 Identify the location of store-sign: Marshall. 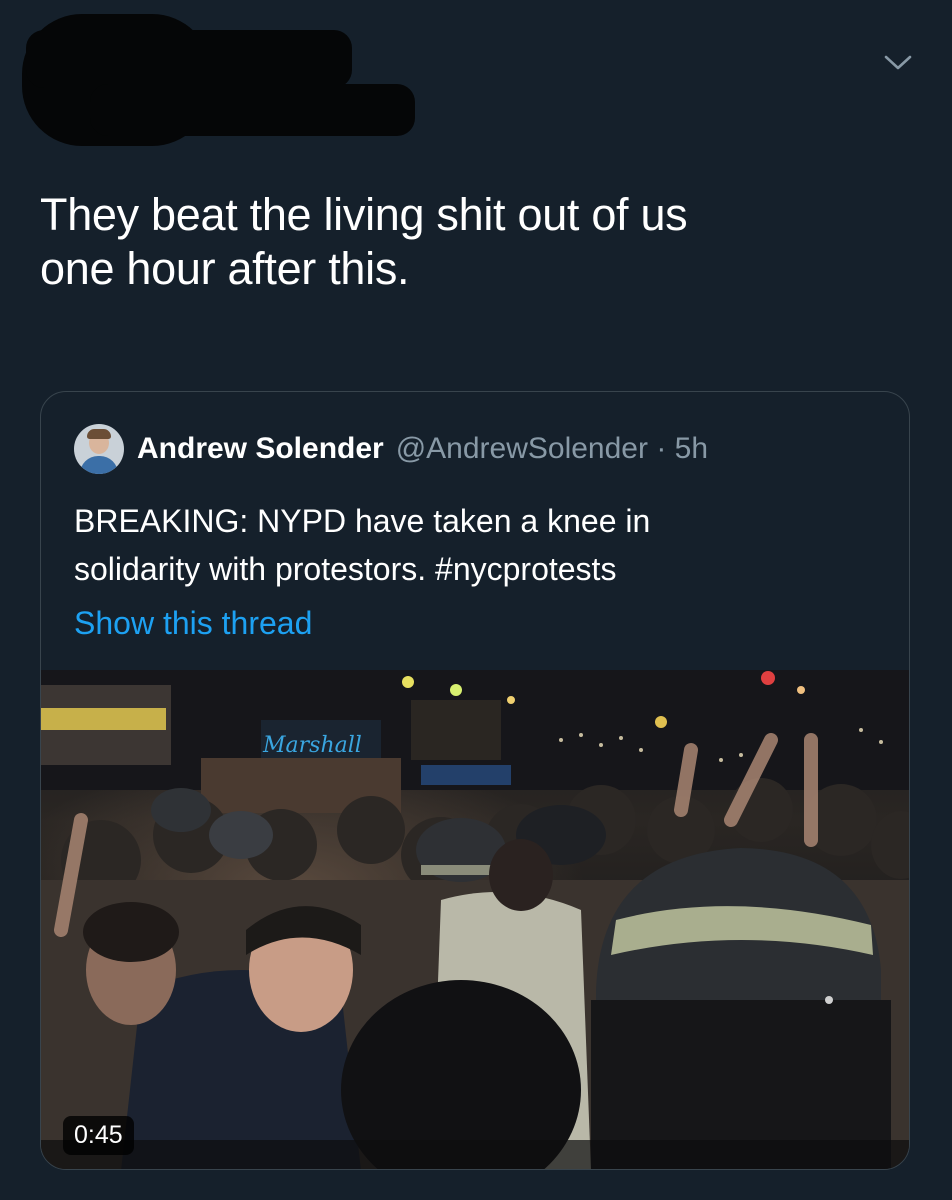
(312, 745).